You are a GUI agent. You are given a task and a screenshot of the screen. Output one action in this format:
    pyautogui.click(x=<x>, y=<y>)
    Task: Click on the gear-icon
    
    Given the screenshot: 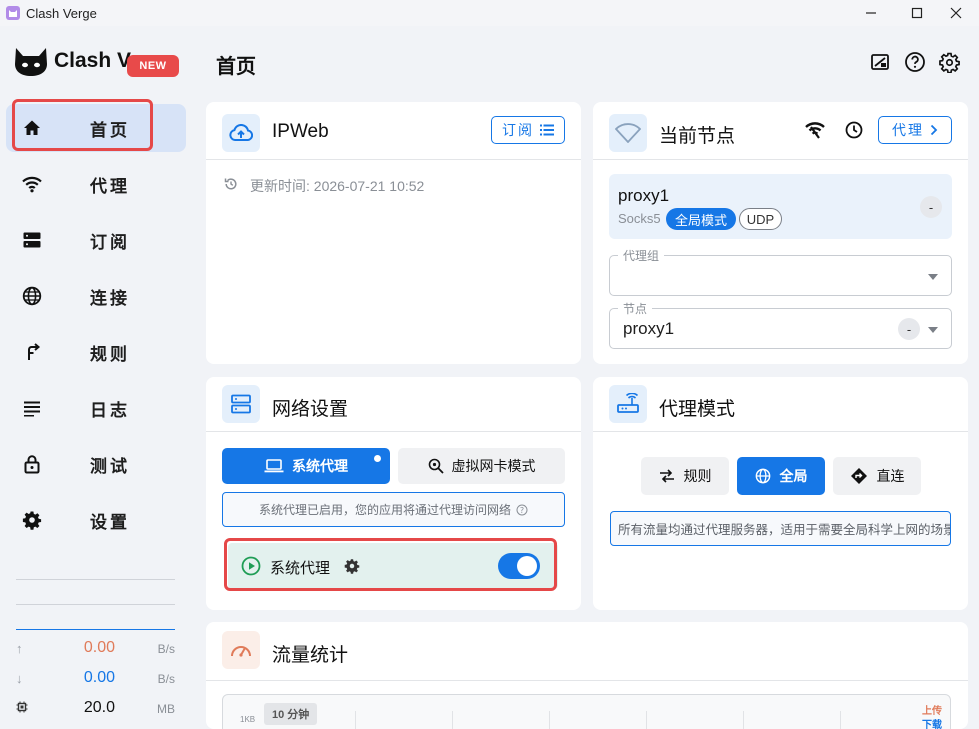 What is the action you would take?
    pyautogui.click(x=949, y=62)
    